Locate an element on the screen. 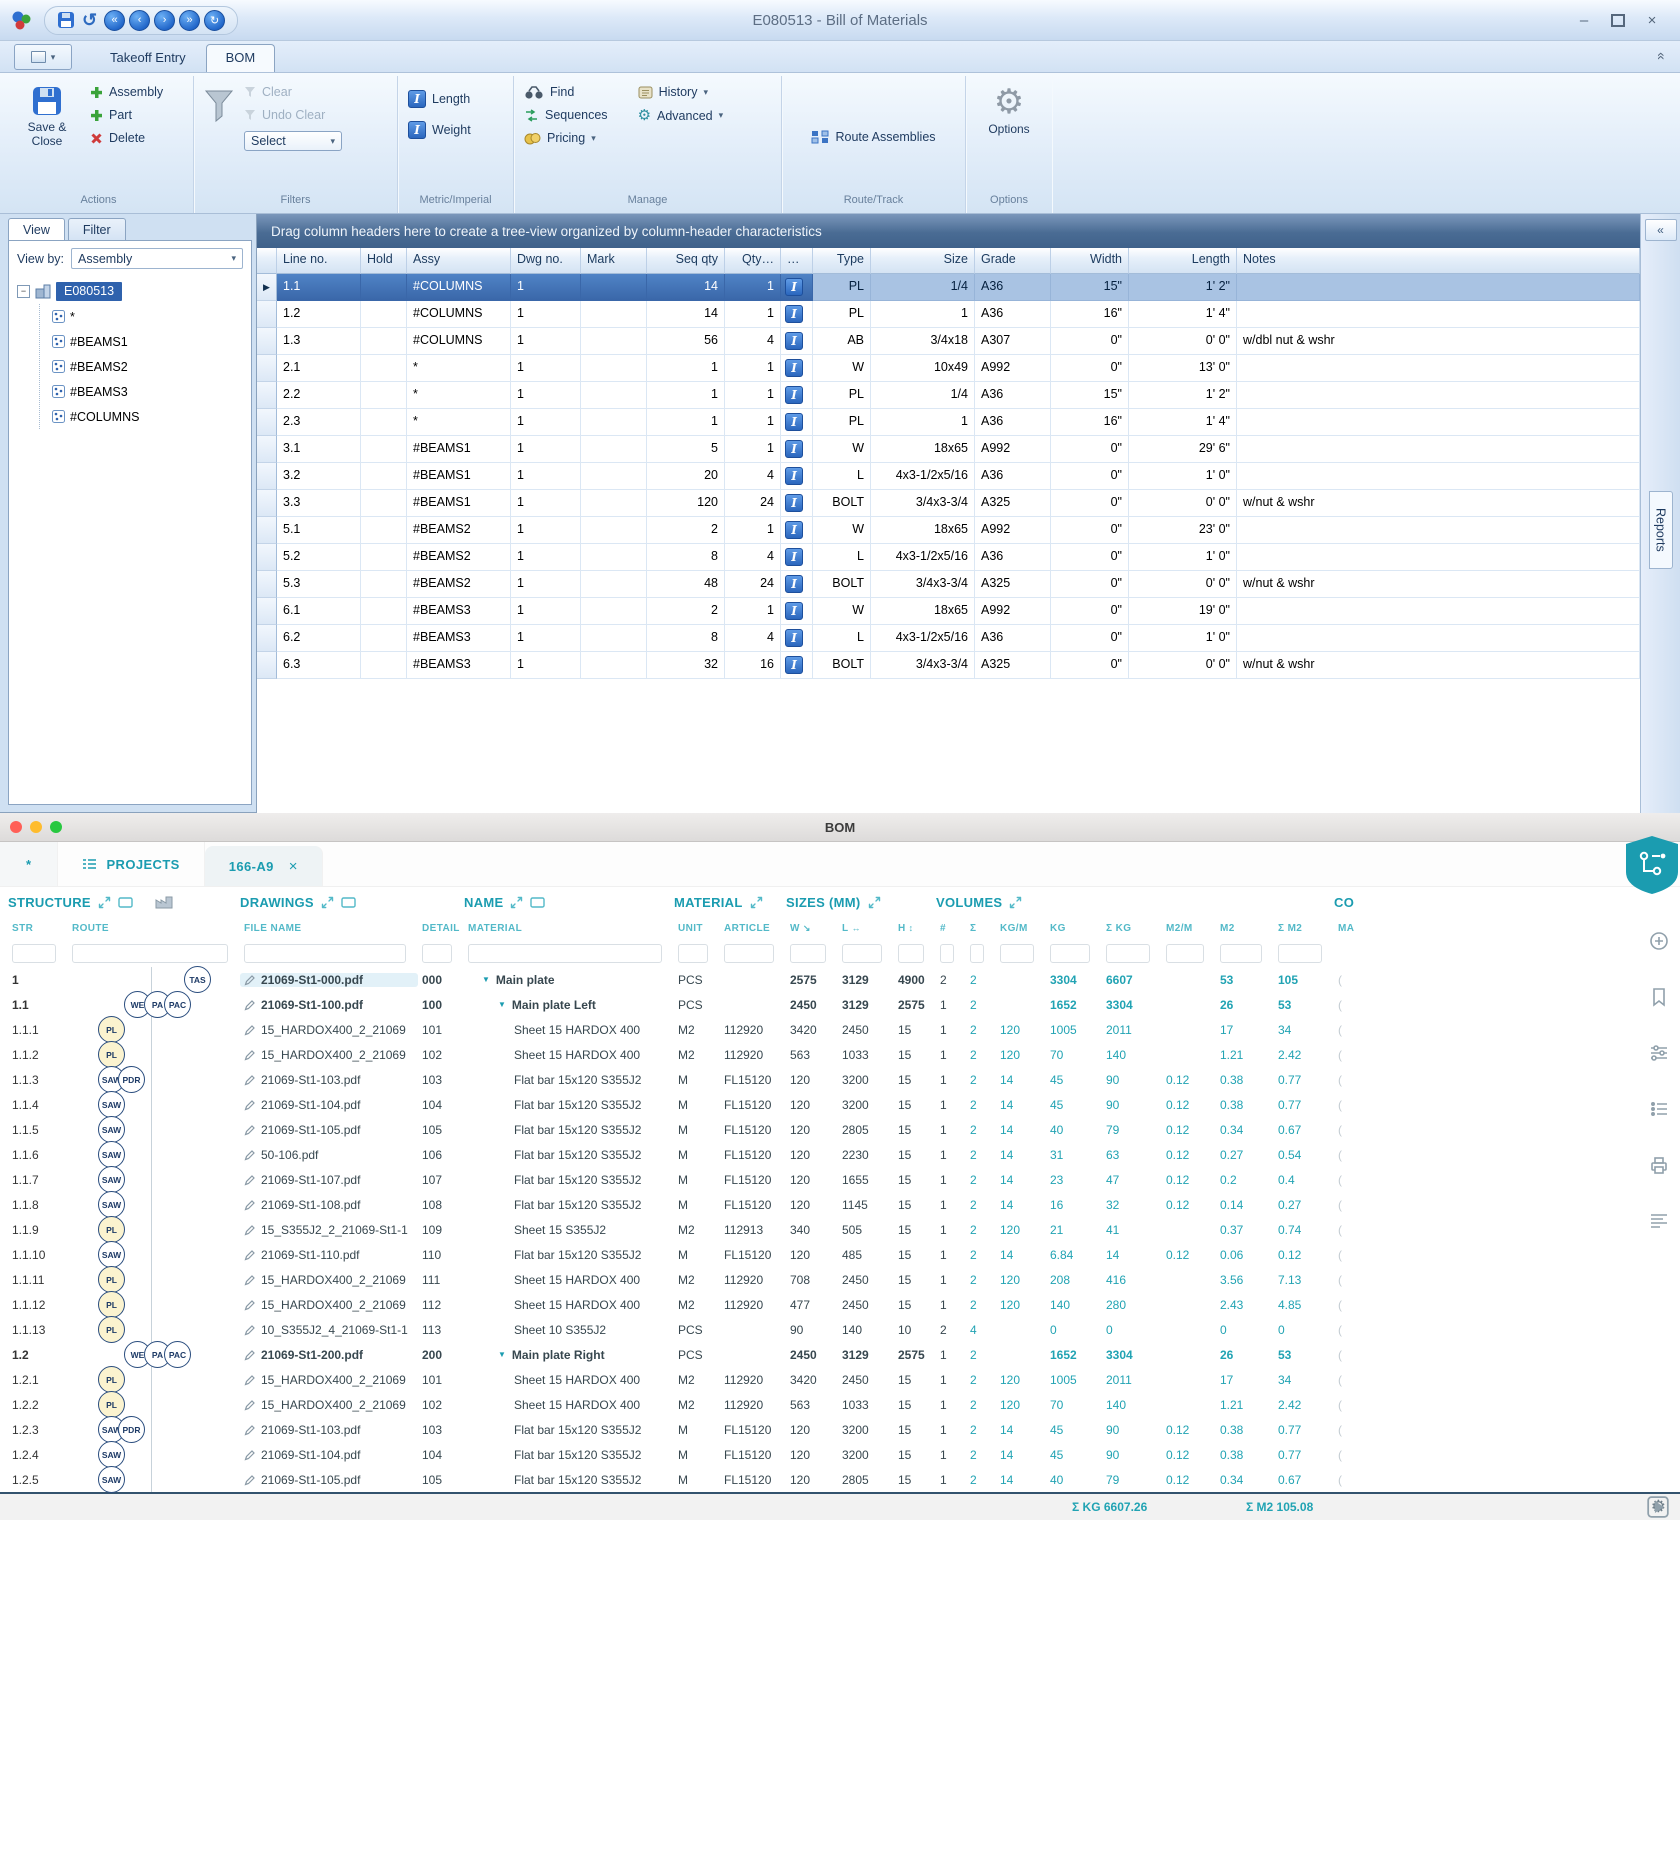 The height and width of the screenshot is (1866, 1680). save-close-button: Save & Close is located at coordinates (47, 117).